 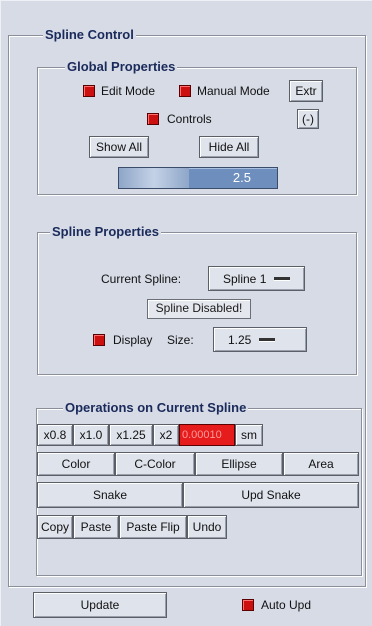 I want to click on edit-mode-label: Edit Mode, so click(x=128, y=91).